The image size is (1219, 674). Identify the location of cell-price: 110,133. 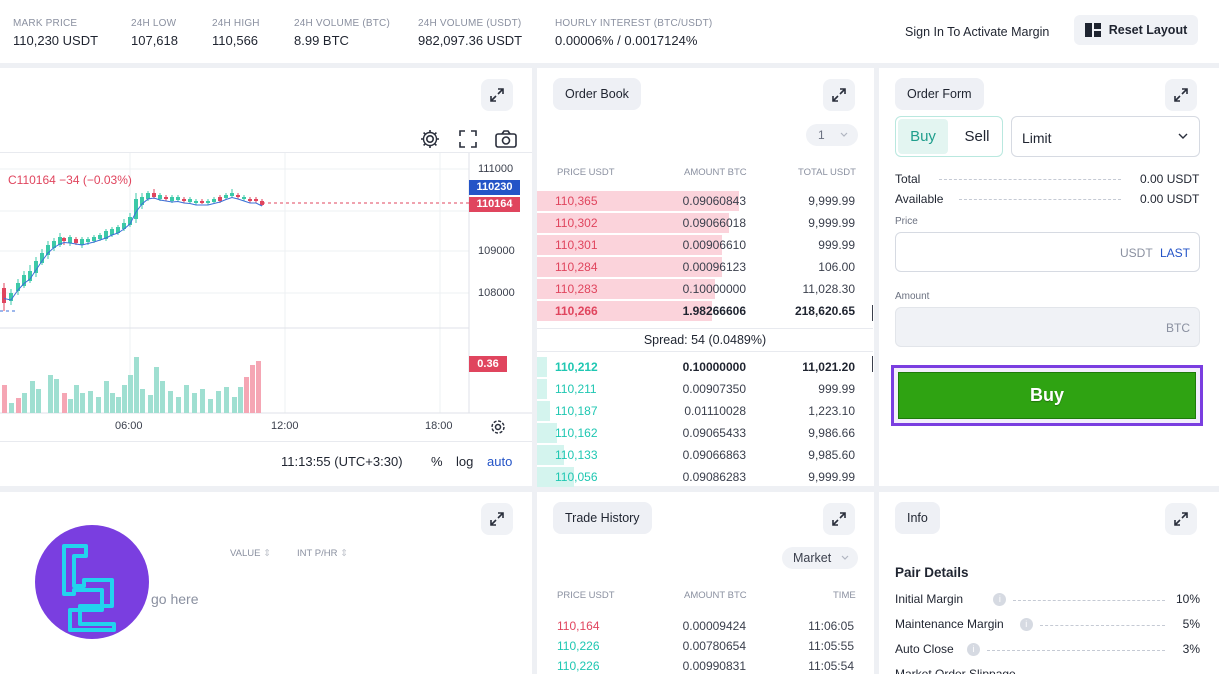
(576, 455).